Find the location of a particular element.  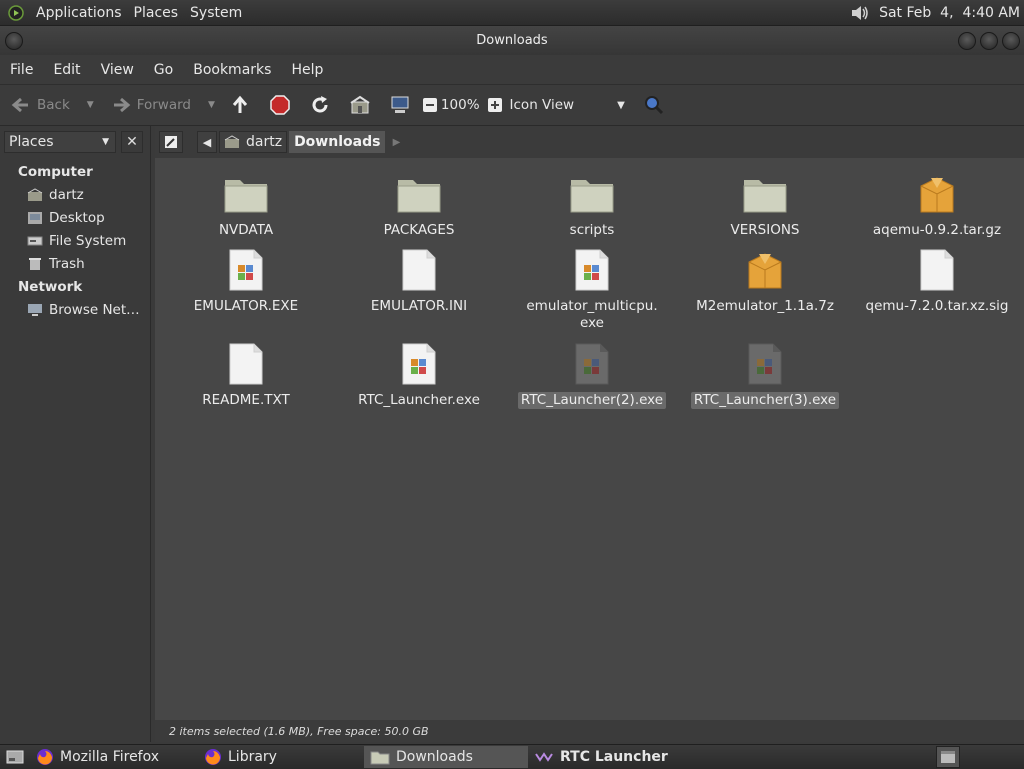

forward-label: Forward is located at coordinates (163, 105).